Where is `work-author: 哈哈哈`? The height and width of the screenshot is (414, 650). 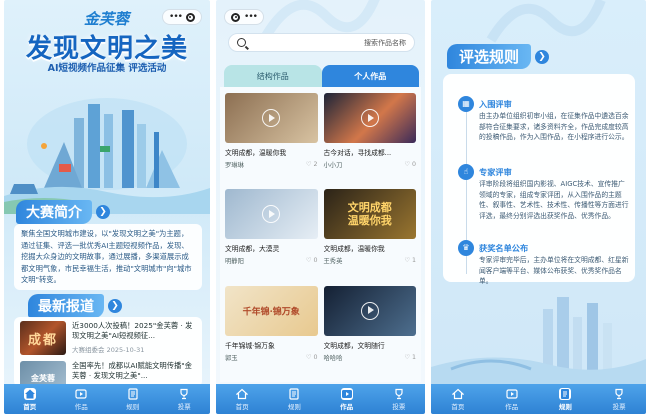
work-author: 哈哈哈 is located at coordinates (333, 358).